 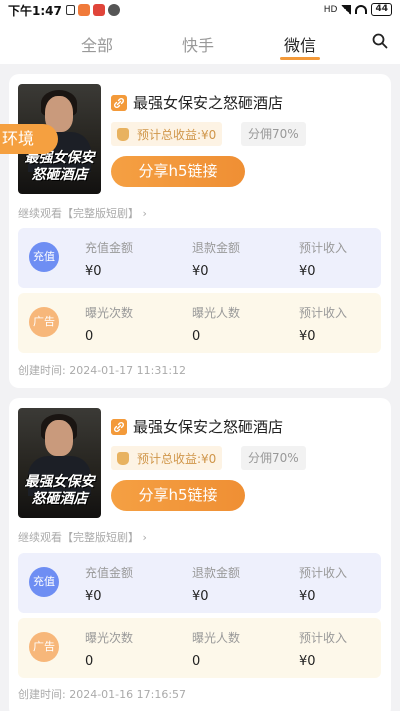 What do you see at coordinates (361, 9) in the screenshot?
I see `wifi-icon` at bounding box center [361, 9].